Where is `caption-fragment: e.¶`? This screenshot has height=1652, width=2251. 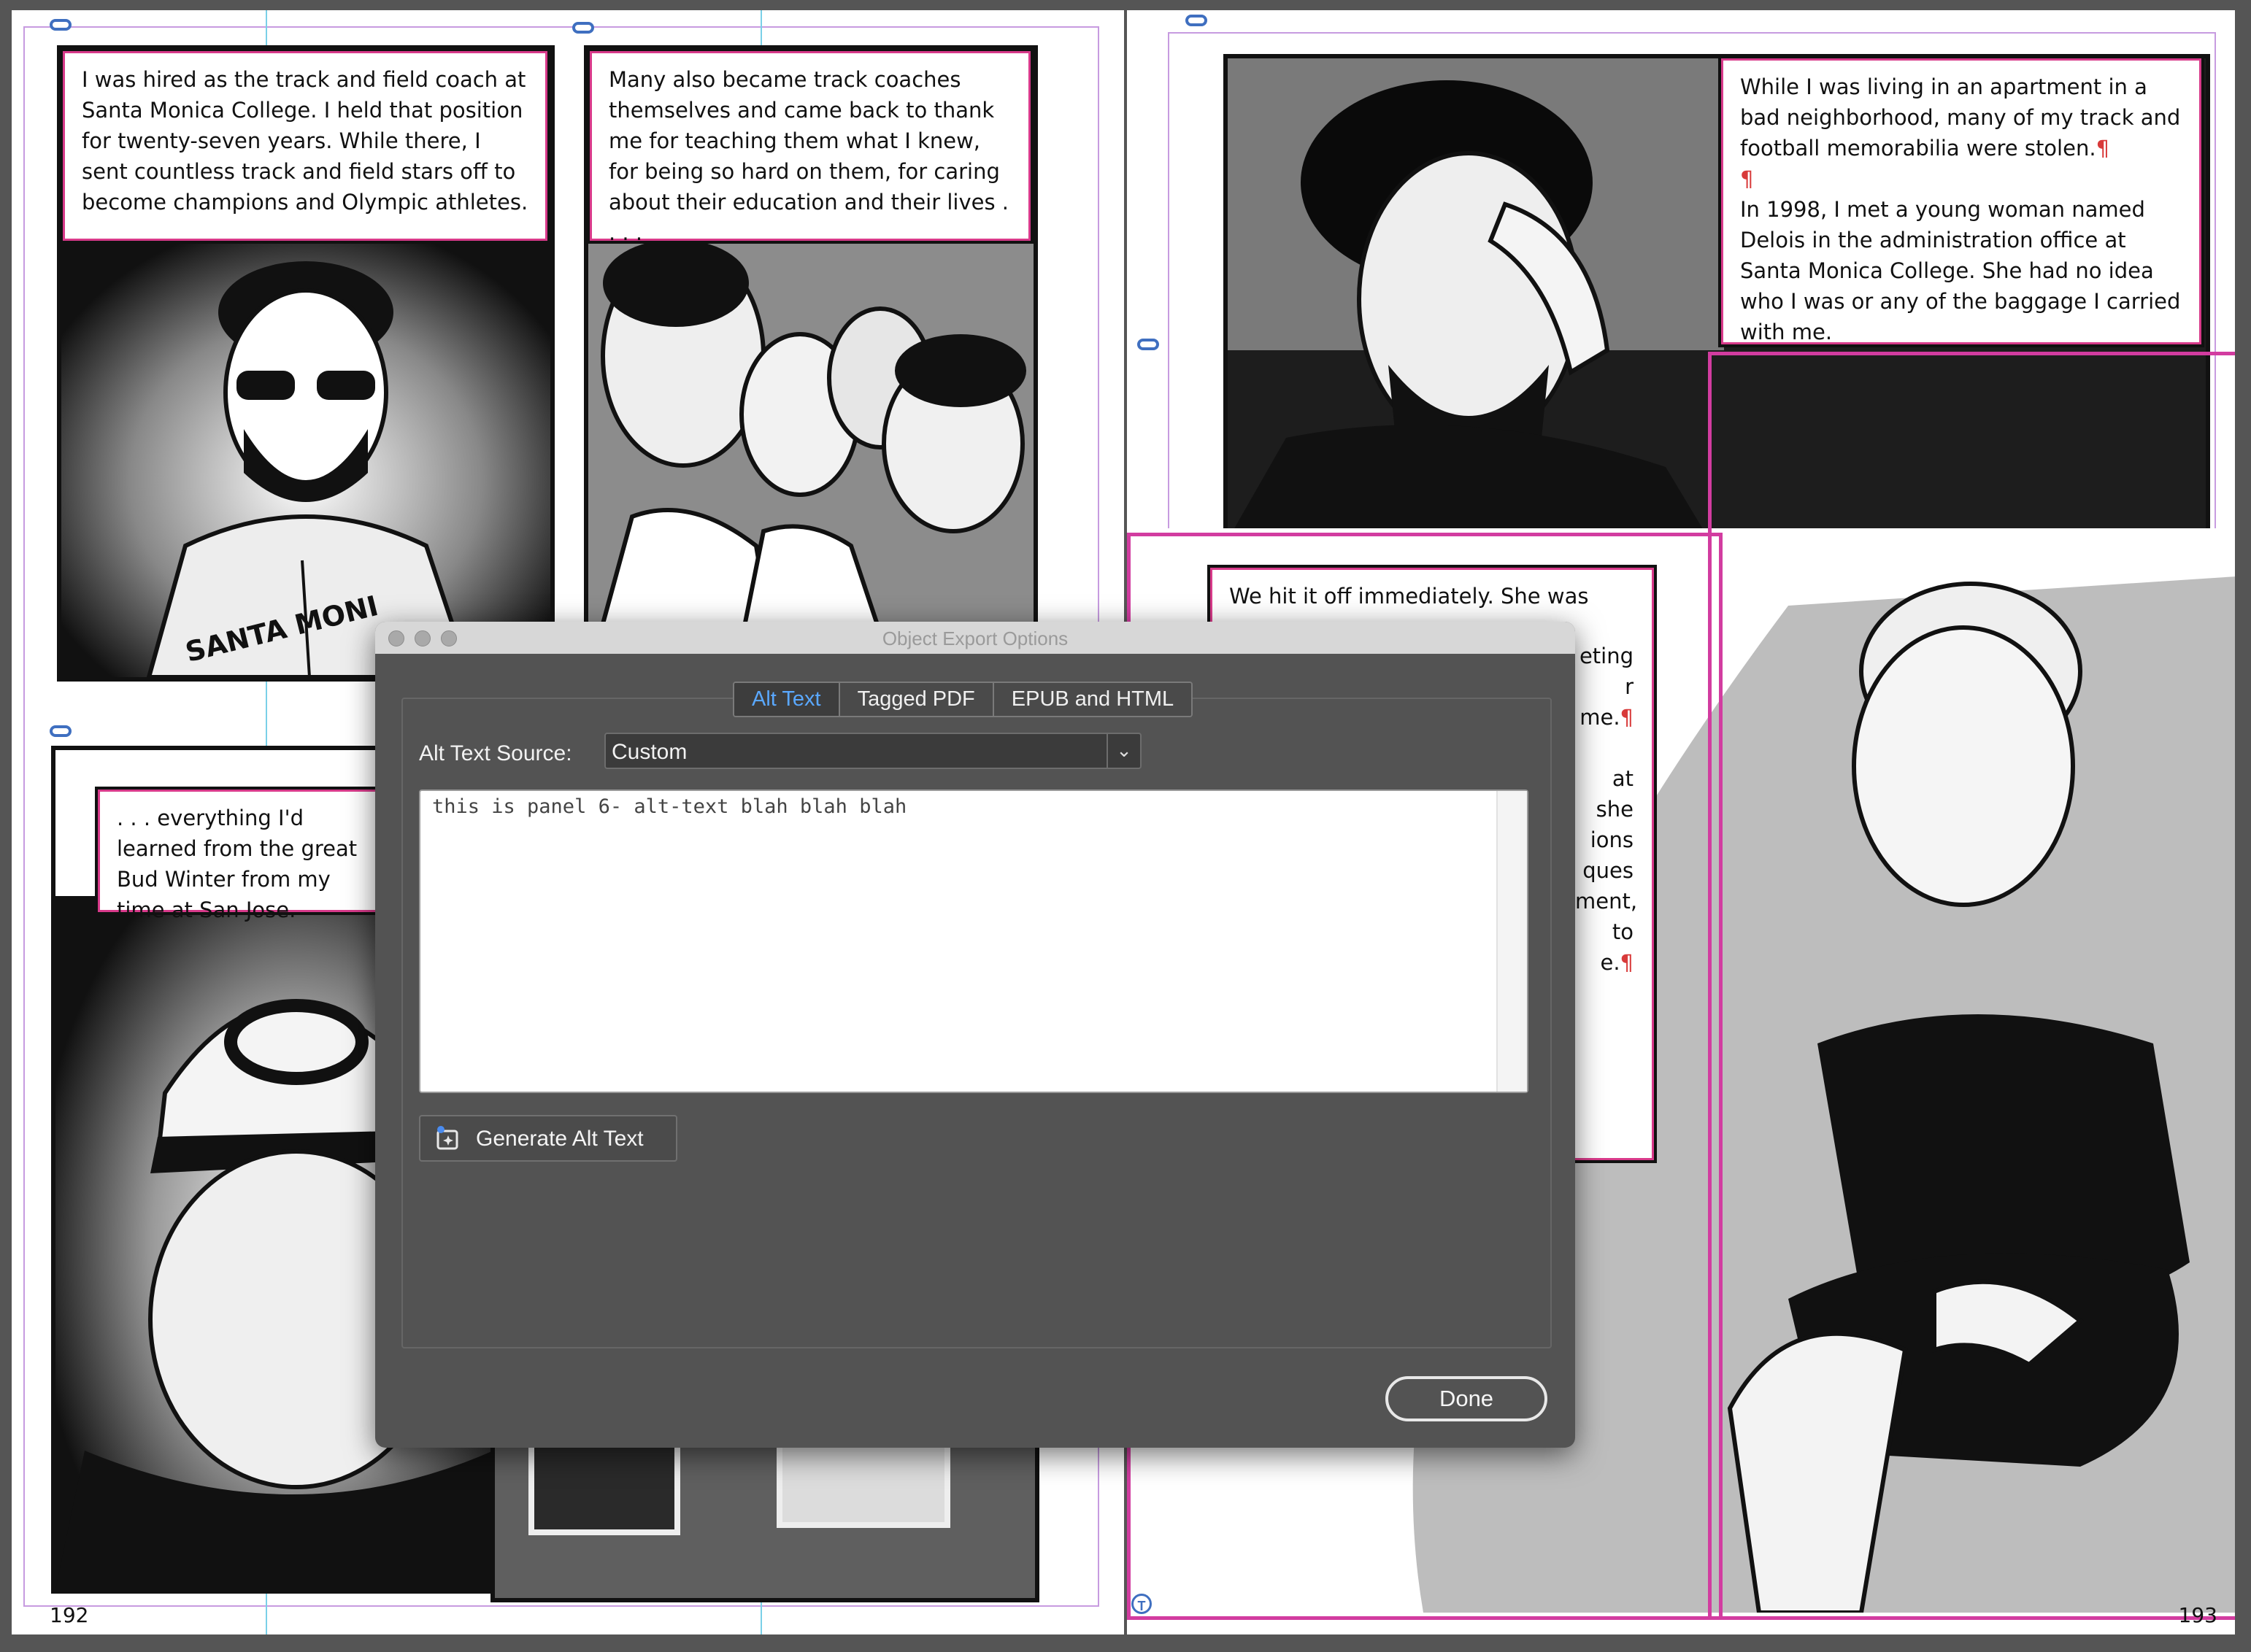 caption-fragment: e.¶ is located at coordinates (1617, 962).